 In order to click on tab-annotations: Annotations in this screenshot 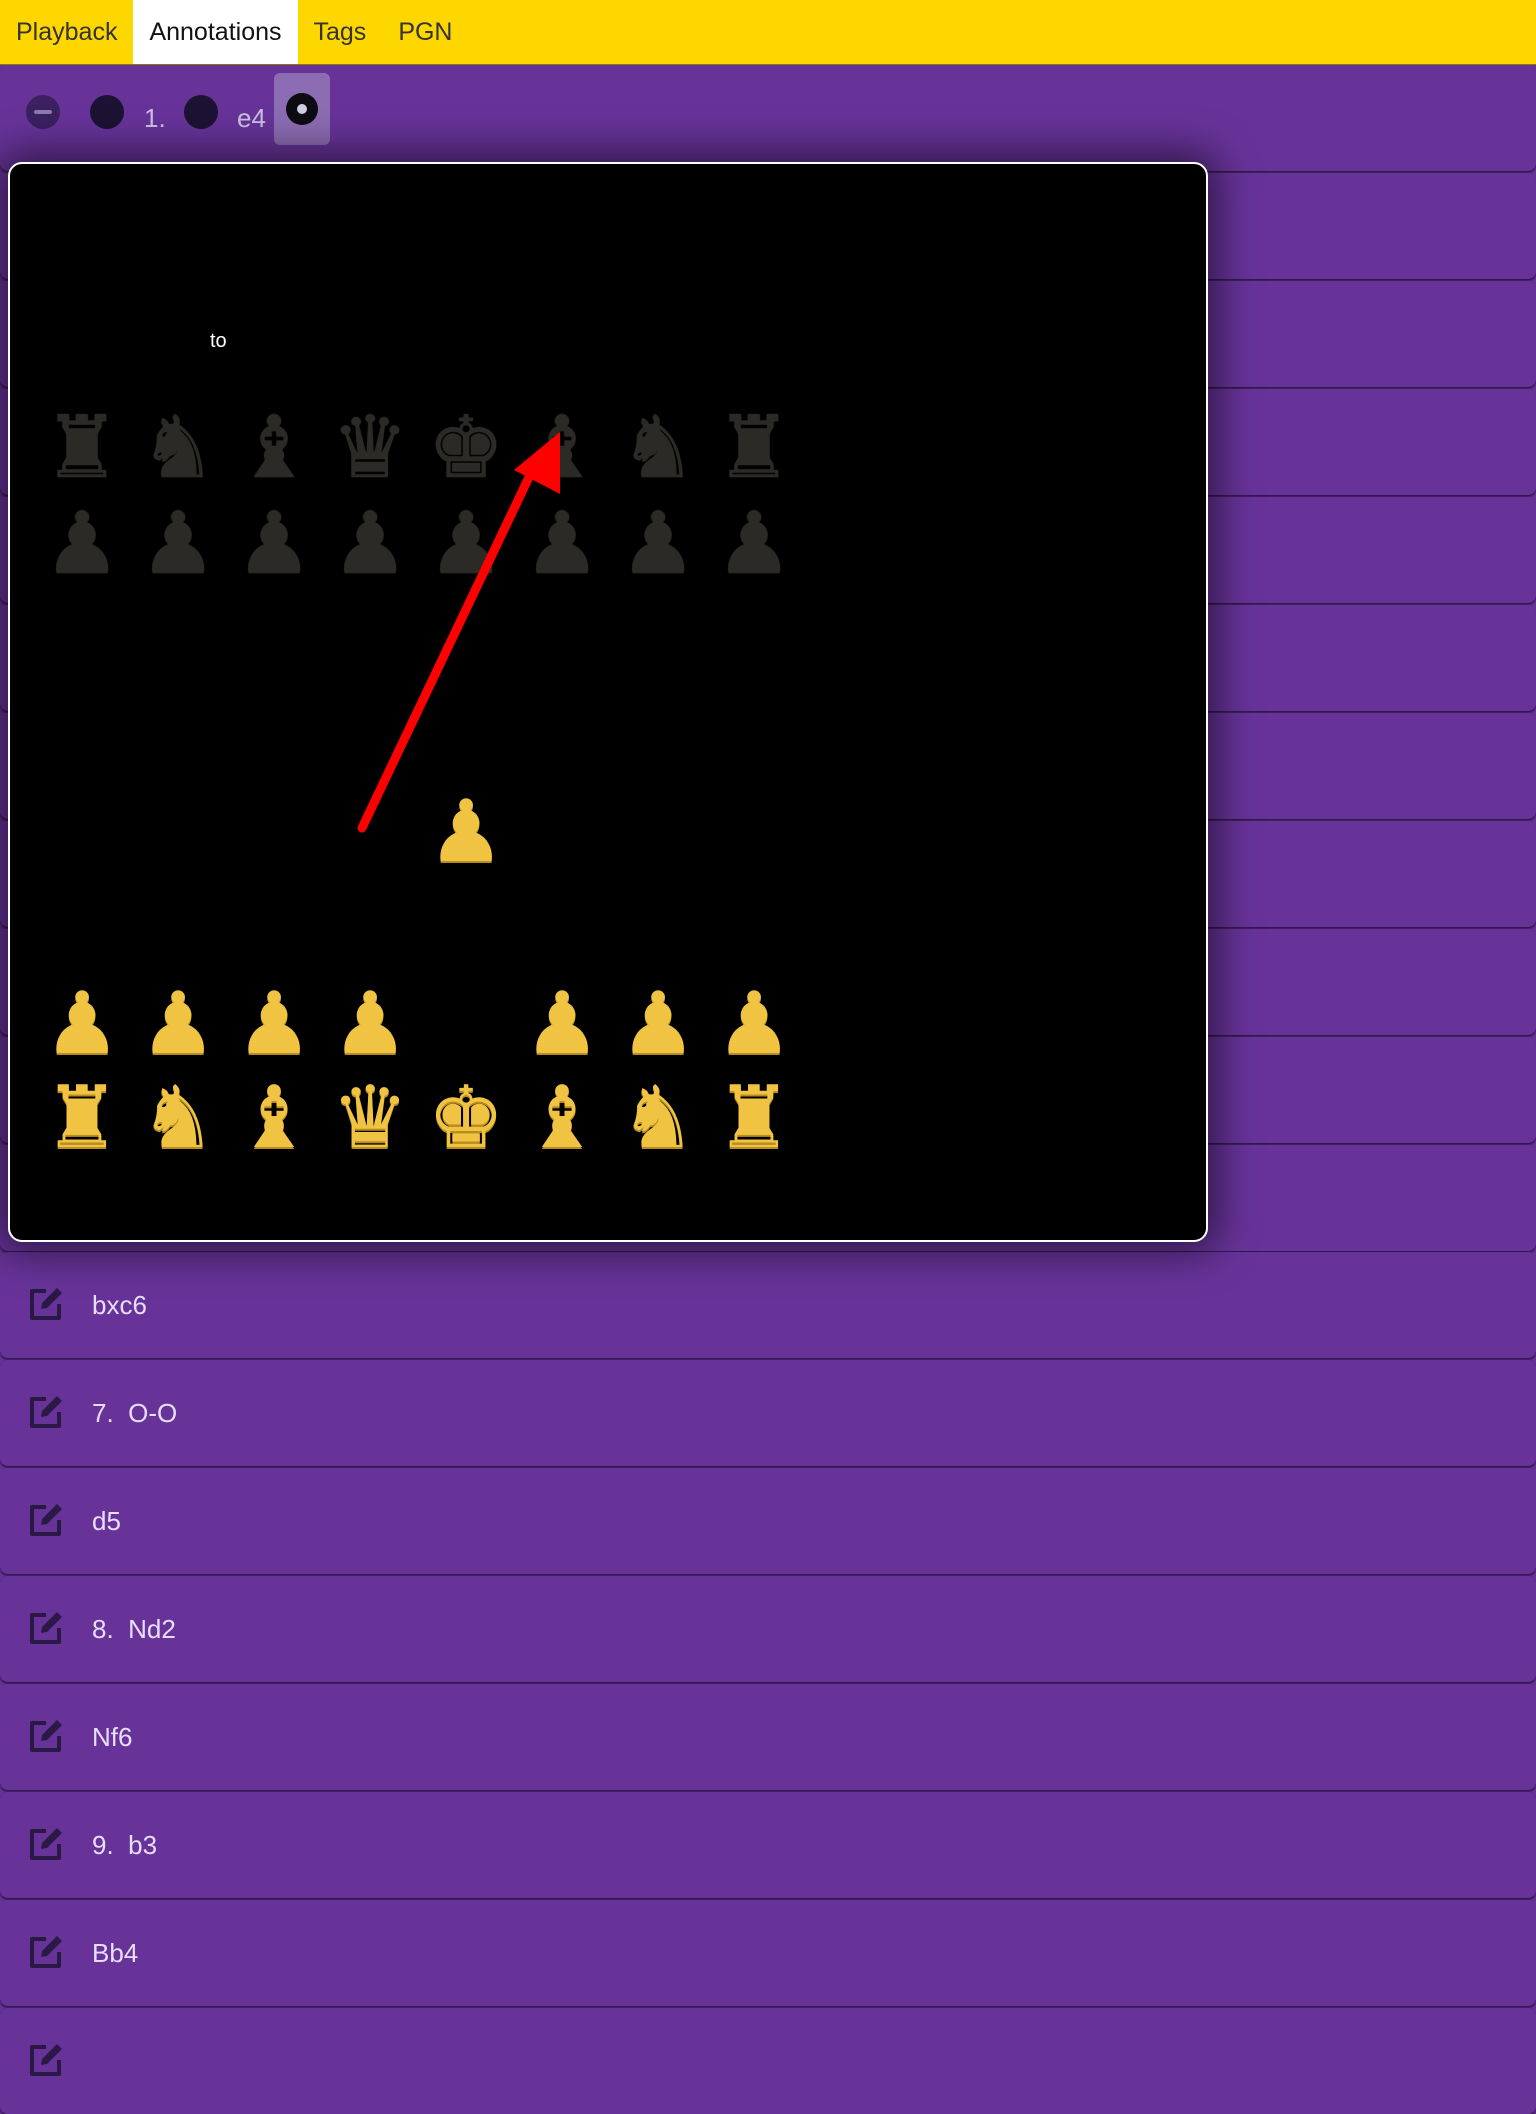, I will do `click(215, 32)`.